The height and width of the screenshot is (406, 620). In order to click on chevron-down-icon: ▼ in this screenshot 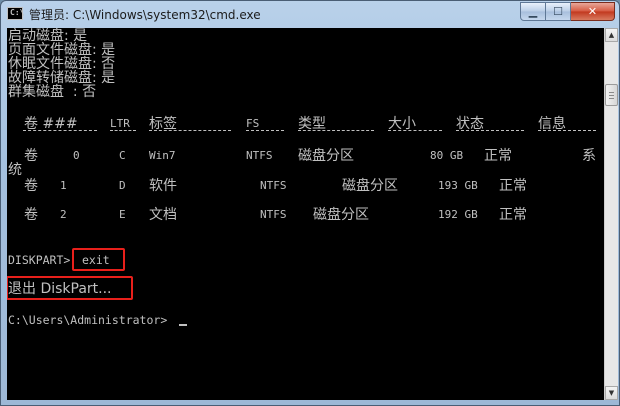, I will do `click(611, 393)`.